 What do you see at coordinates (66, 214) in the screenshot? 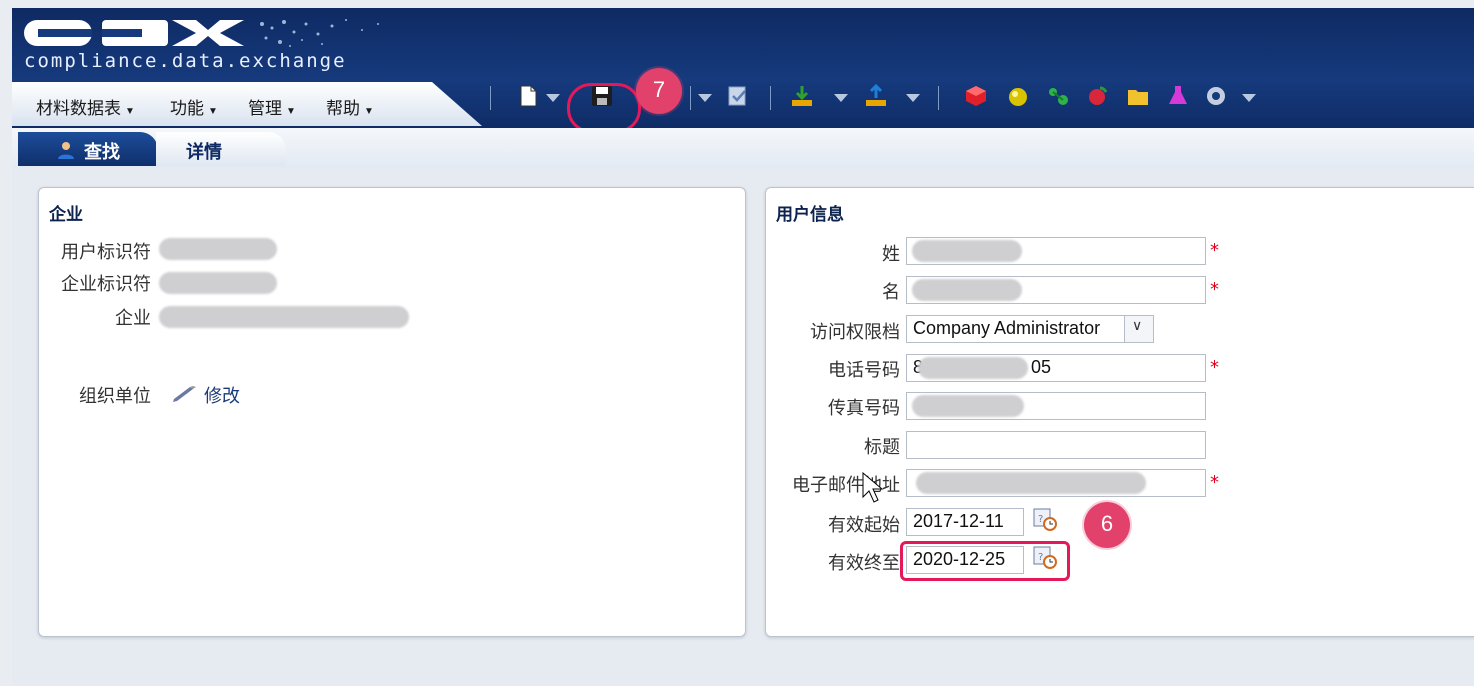
I see `company-panel-title: 企业` at bounding box center [66, 214].